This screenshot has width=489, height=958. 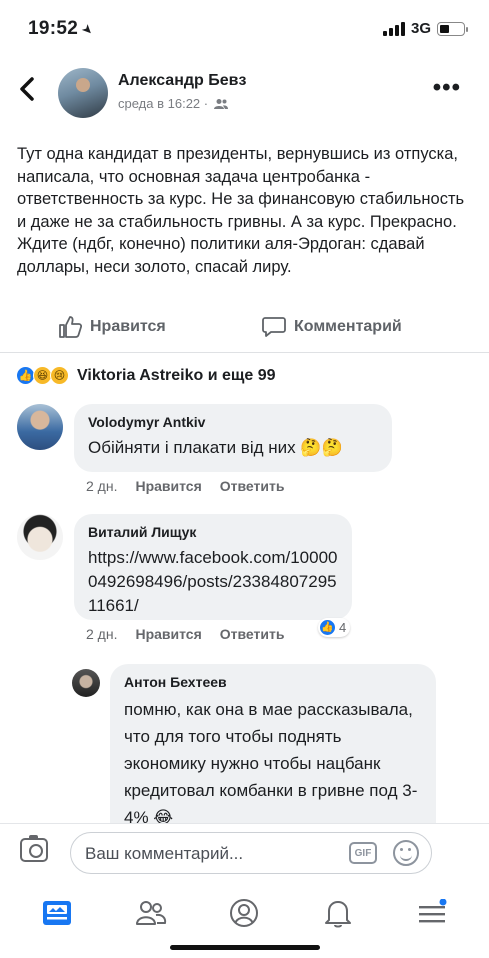 What do you see at coordinates (244, 96) in the screenshot?
I see `post-header: Александр Бевз среда в 16:22 · •••` at bounding box center [244, 96].